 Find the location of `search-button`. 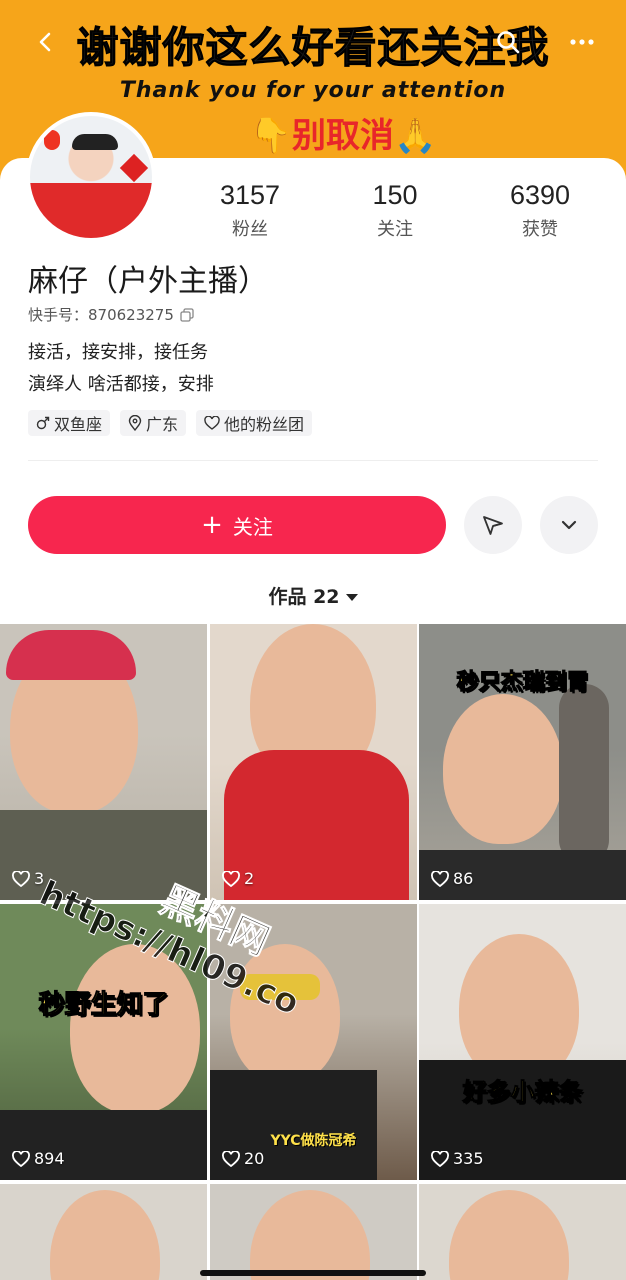

search-button is located at coordinates (508, 42).